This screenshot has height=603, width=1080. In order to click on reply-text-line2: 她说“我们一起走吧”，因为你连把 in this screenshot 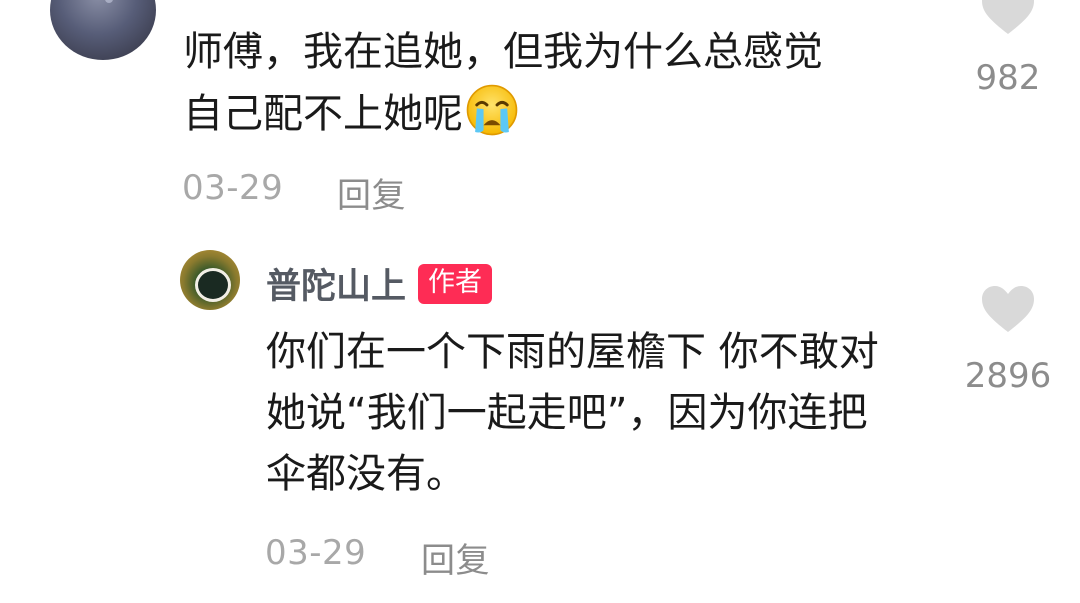, I will do `click(567, 413)`.